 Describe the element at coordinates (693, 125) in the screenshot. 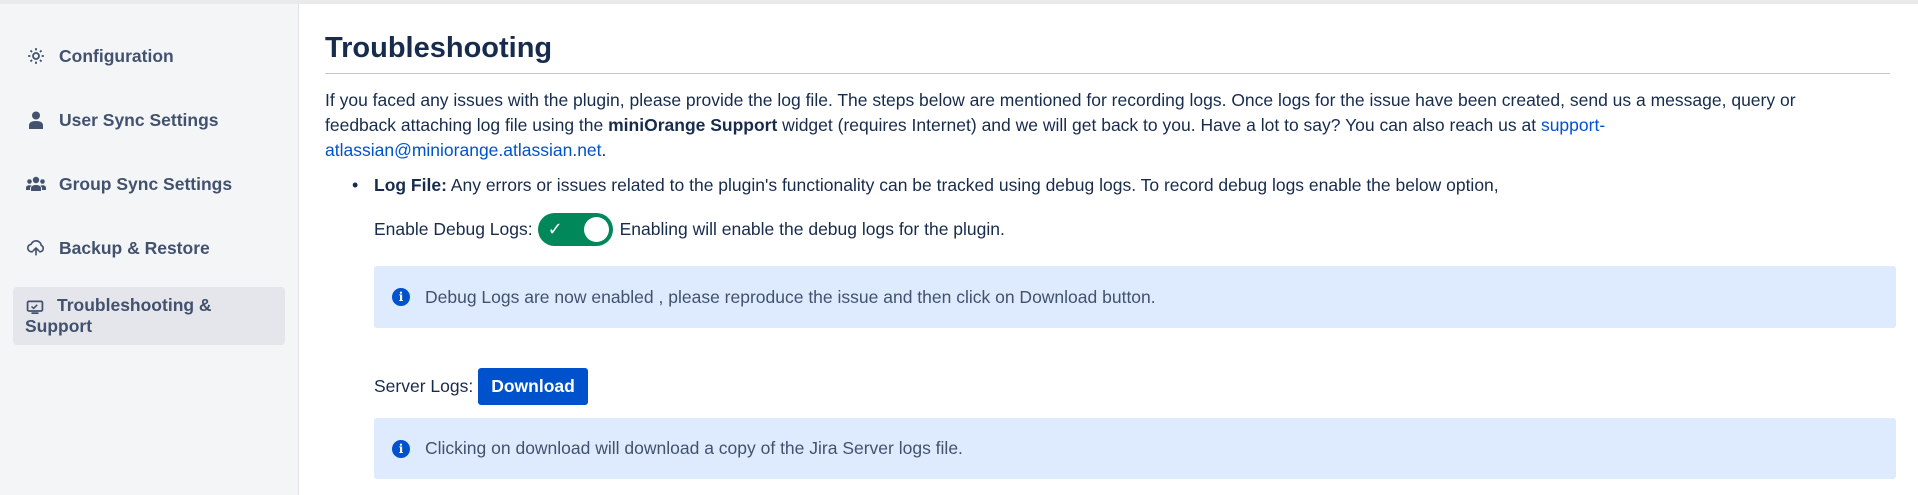

I see `support-widget-name: miniOrange Support` at that location.